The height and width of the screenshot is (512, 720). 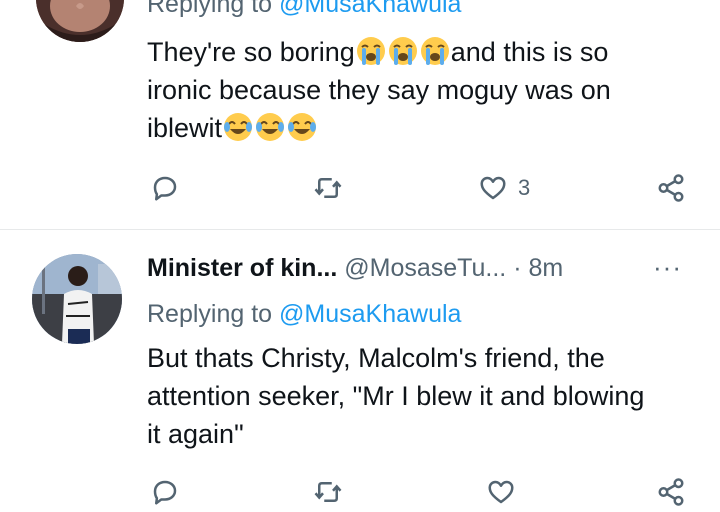 What do you see at coordinates (376, 358) in the screenshot?
I see `tweet-text-line: But thats Christy, Malcolm's friend, the` at bounding box center [376, 358].